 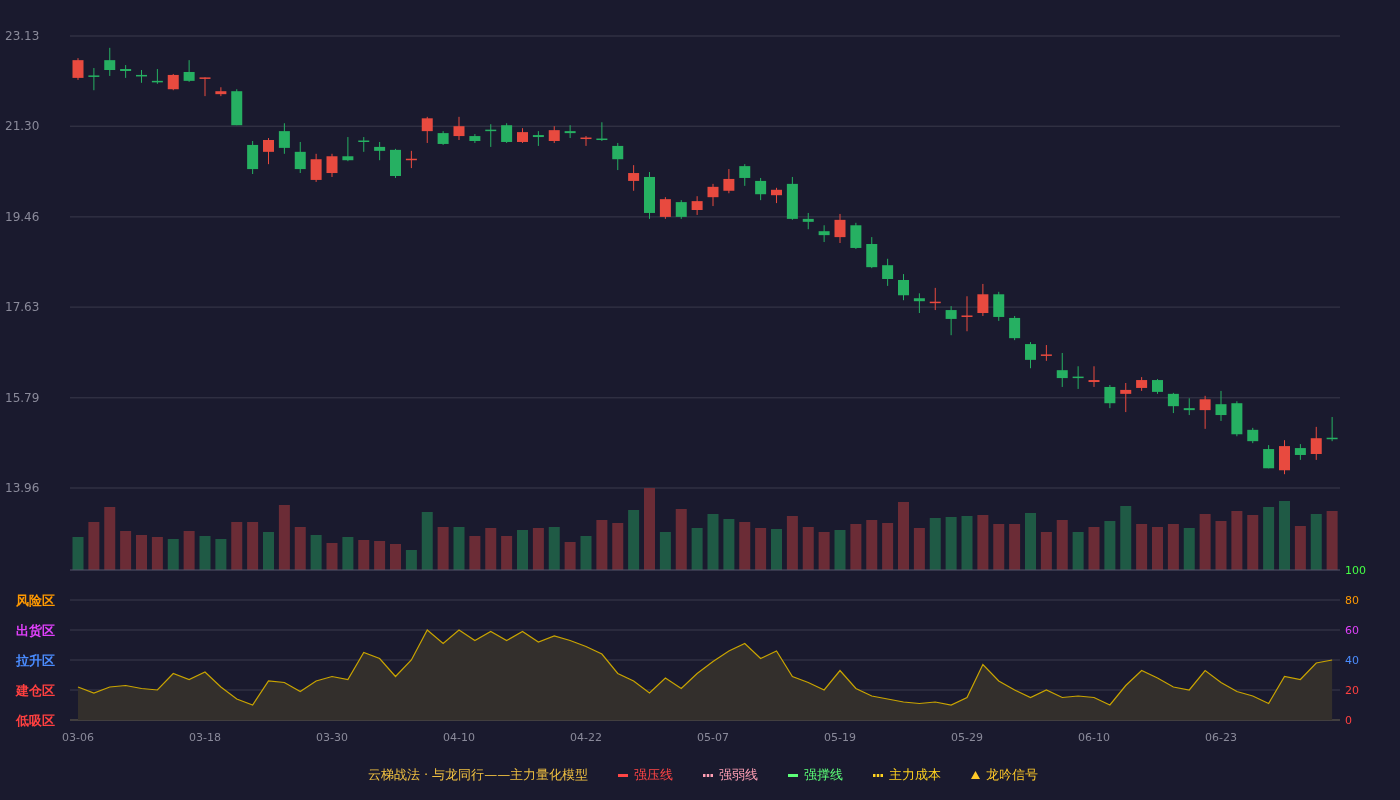 What do you see at coordinates (1355, 570) in the screenshot?
I see `axis-label: 100` at bounding box center [1355, 570].